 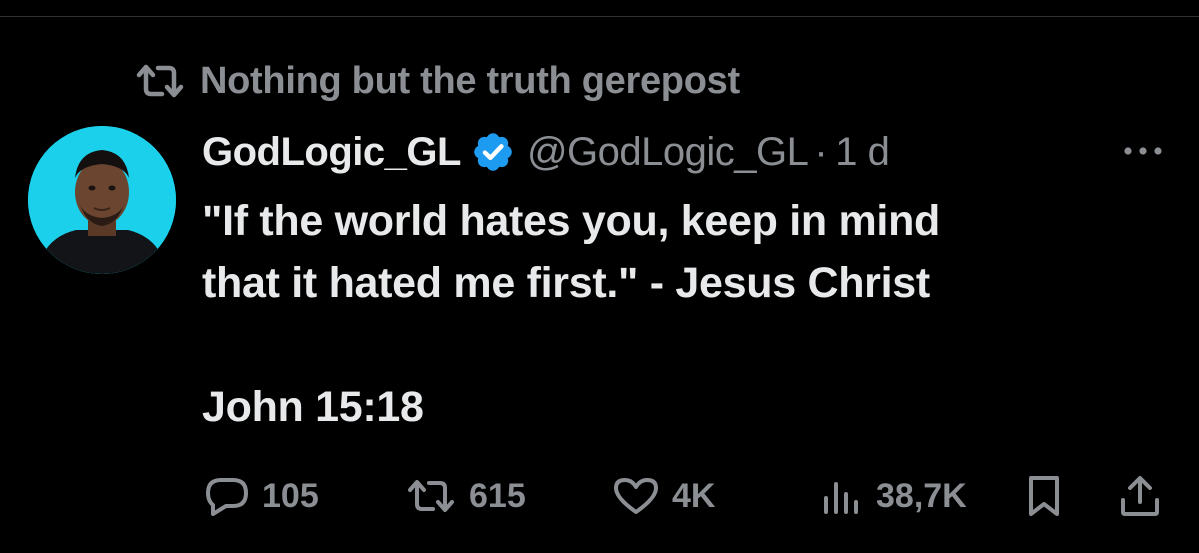 I want to click on tweet-reference: John 15:18, so click(x=313, y=407).